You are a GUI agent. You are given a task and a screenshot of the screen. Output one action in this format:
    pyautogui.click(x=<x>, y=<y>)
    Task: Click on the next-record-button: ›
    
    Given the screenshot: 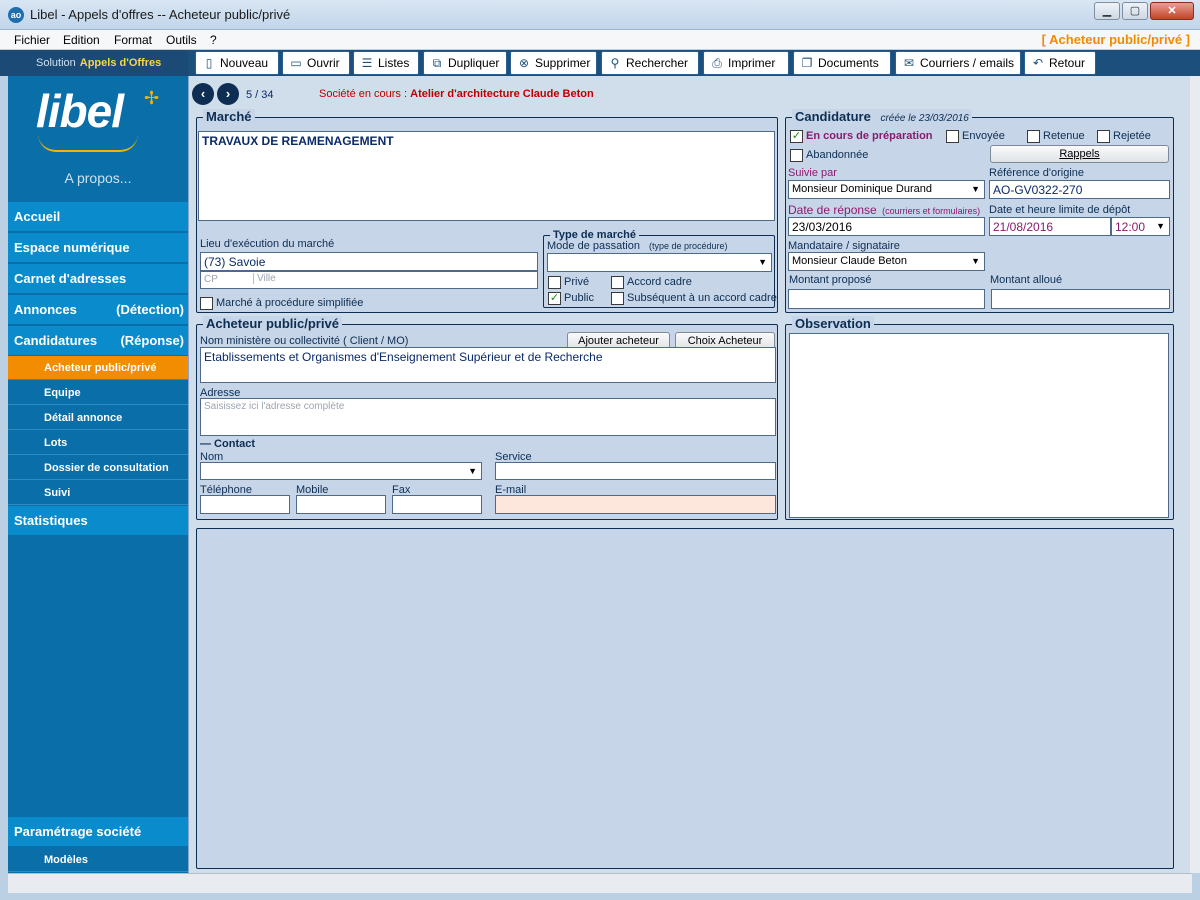 What is the action you would take?
    pyautogui.click(x=228, y=94)
    